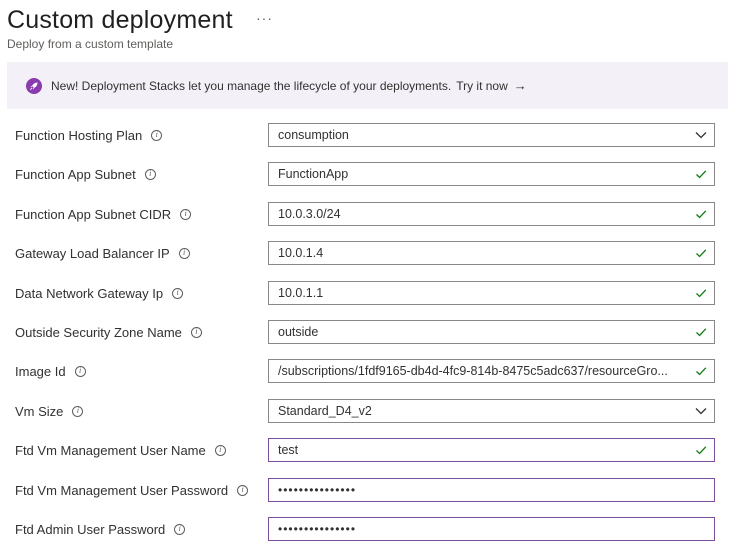  Describe the element at coordinates (79, 135) in the screenshot. I see `field-label-text: Function Hosting Plan` at that location.